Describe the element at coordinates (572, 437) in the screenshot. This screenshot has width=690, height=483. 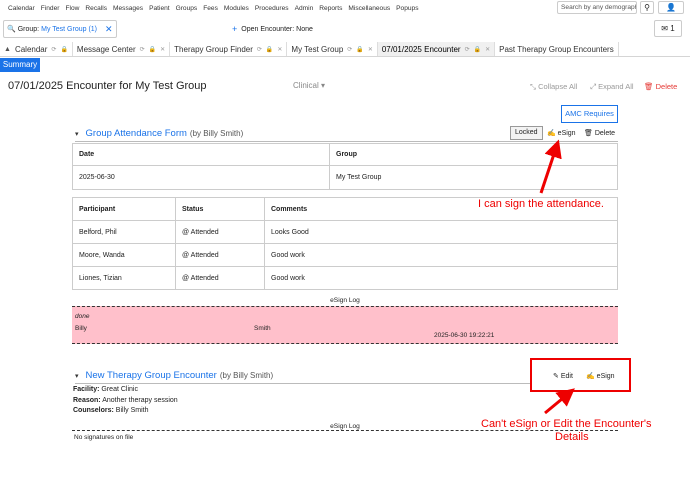
I see `annotation-encounter-line2: Details` at that location.